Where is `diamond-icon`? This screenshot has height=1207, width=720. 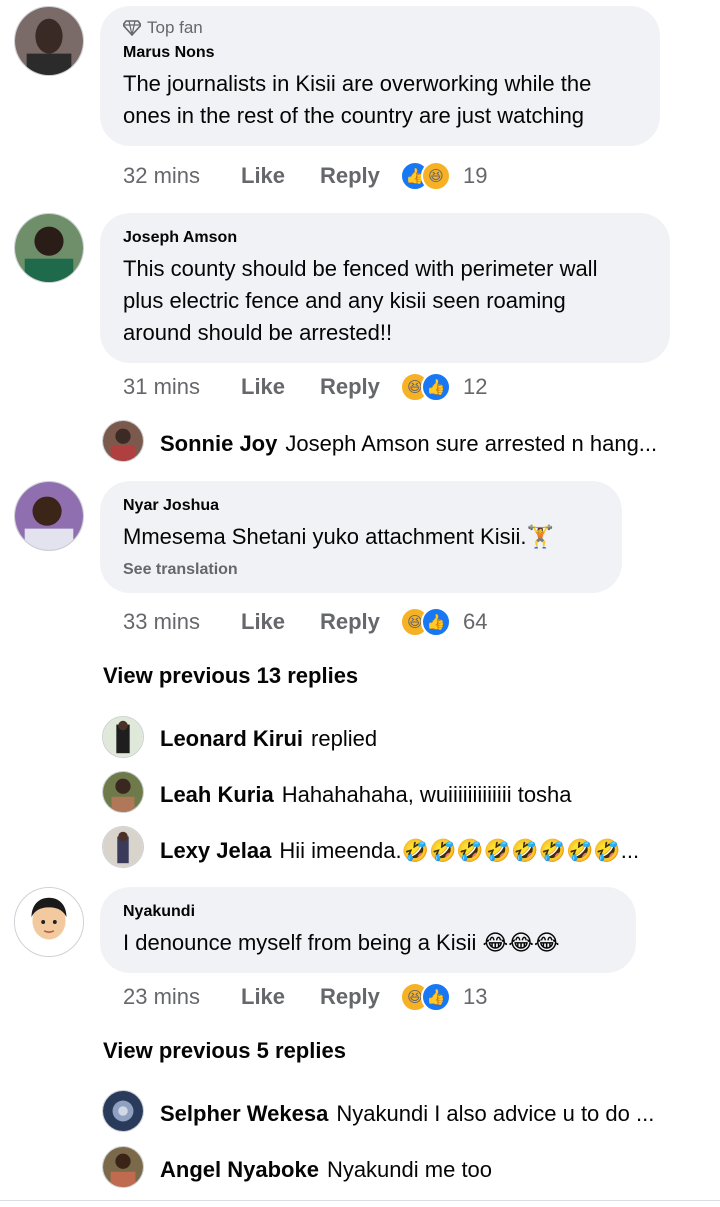
diamond-icon is located at coordinates (132, 28).